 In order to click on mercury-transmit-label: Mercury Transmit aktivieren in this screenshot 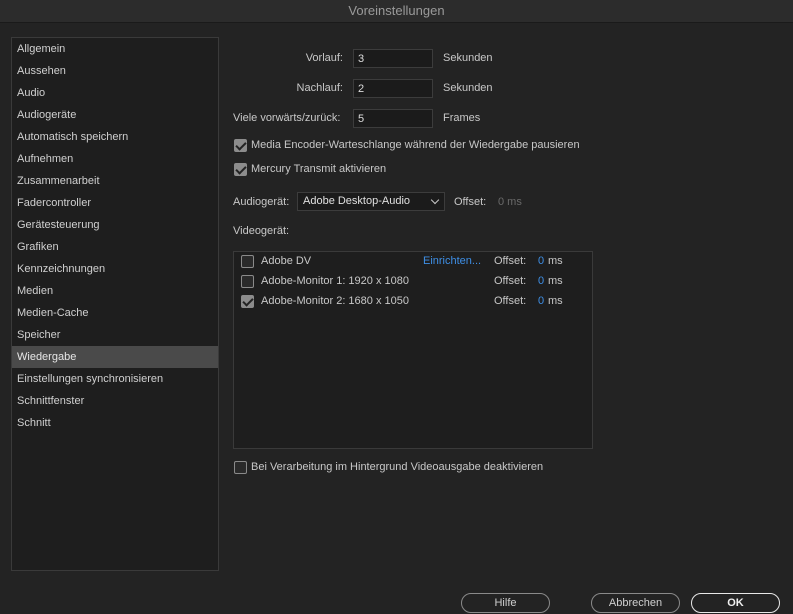, I will do `click(319, 169)`.